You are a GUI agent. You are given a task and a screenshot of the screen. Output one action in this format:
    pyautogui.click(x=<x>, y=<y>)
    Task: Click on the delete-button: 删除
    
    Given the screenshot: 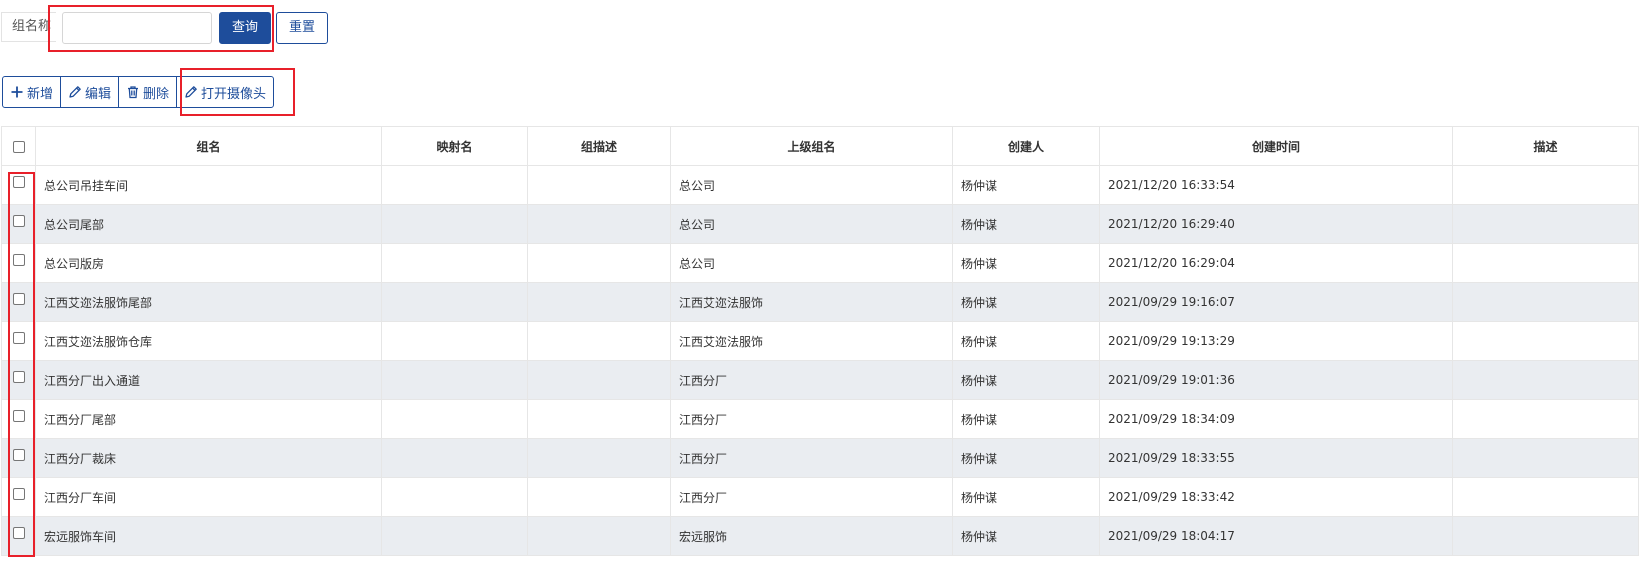 What is the action you would take?
    pyautogui.click(x=148, y=92)
    